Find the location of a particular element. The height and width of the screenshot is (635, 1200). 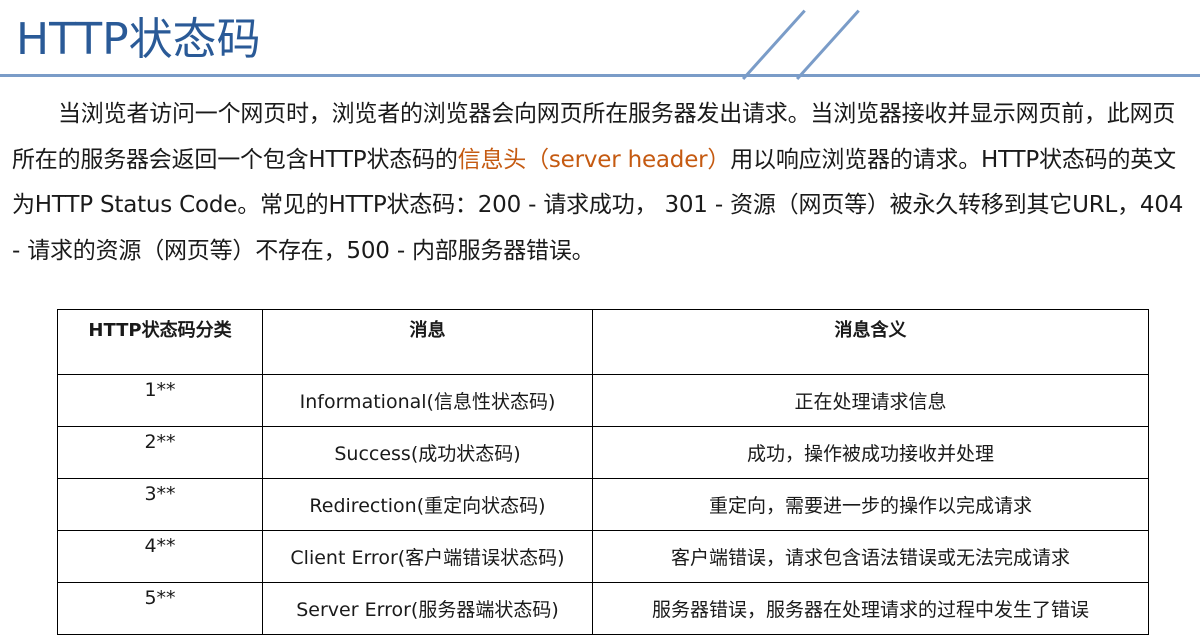

code-cell: 4** is located at coordinates (160, 556).